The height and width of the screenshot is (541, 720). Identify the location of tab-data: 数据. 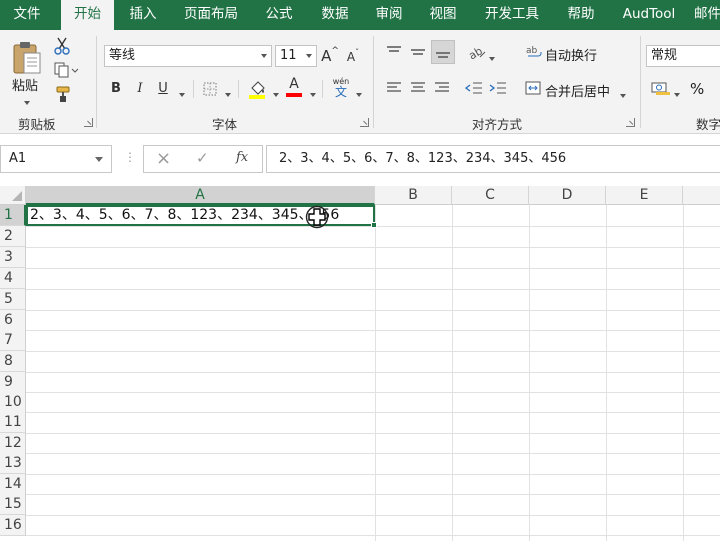
(335, 15).